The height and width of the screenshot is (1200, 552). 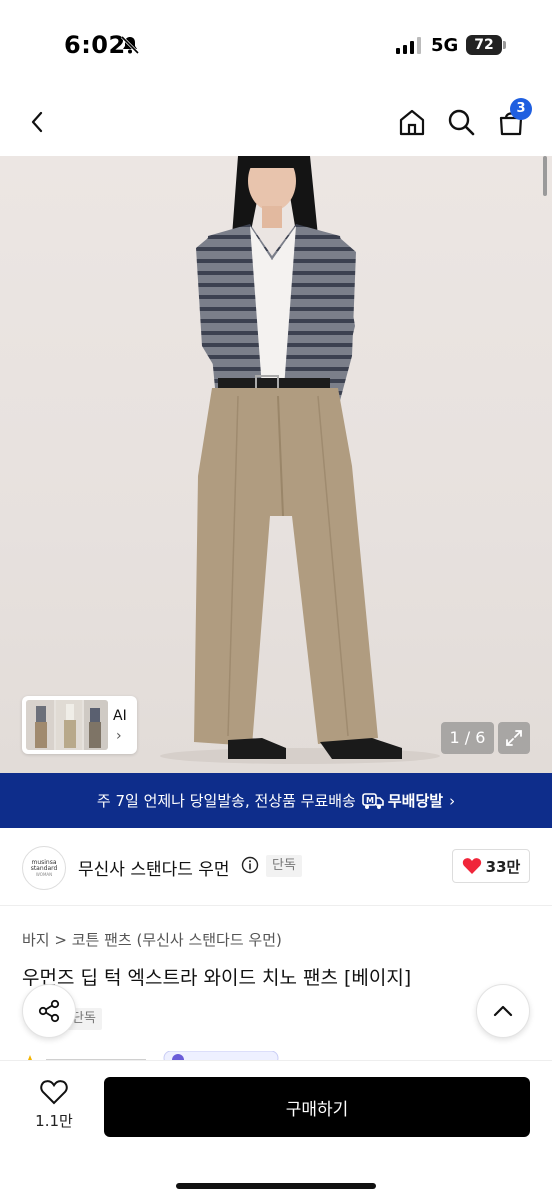 I want to click on expand-button, so click(x=514, y=738).